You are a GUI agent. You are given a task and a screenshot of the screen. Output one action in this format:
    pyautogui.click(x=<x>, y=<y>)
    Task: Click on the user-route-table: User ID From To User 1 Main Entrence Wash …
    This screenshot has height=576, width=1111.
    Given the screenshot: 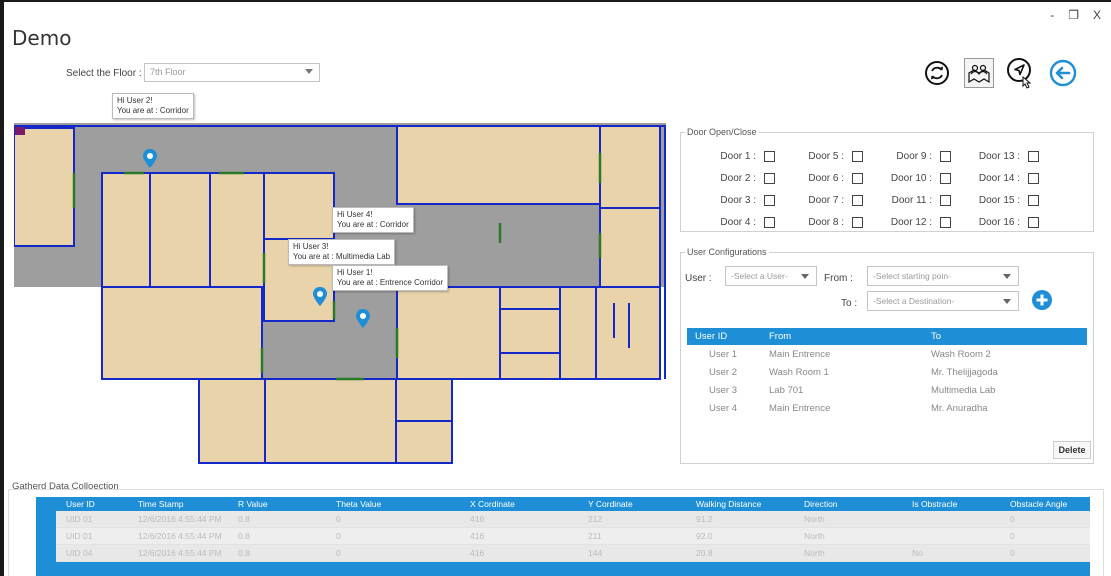 What is the action you would take?
    pyautogui.click(x=887, y=372)
    